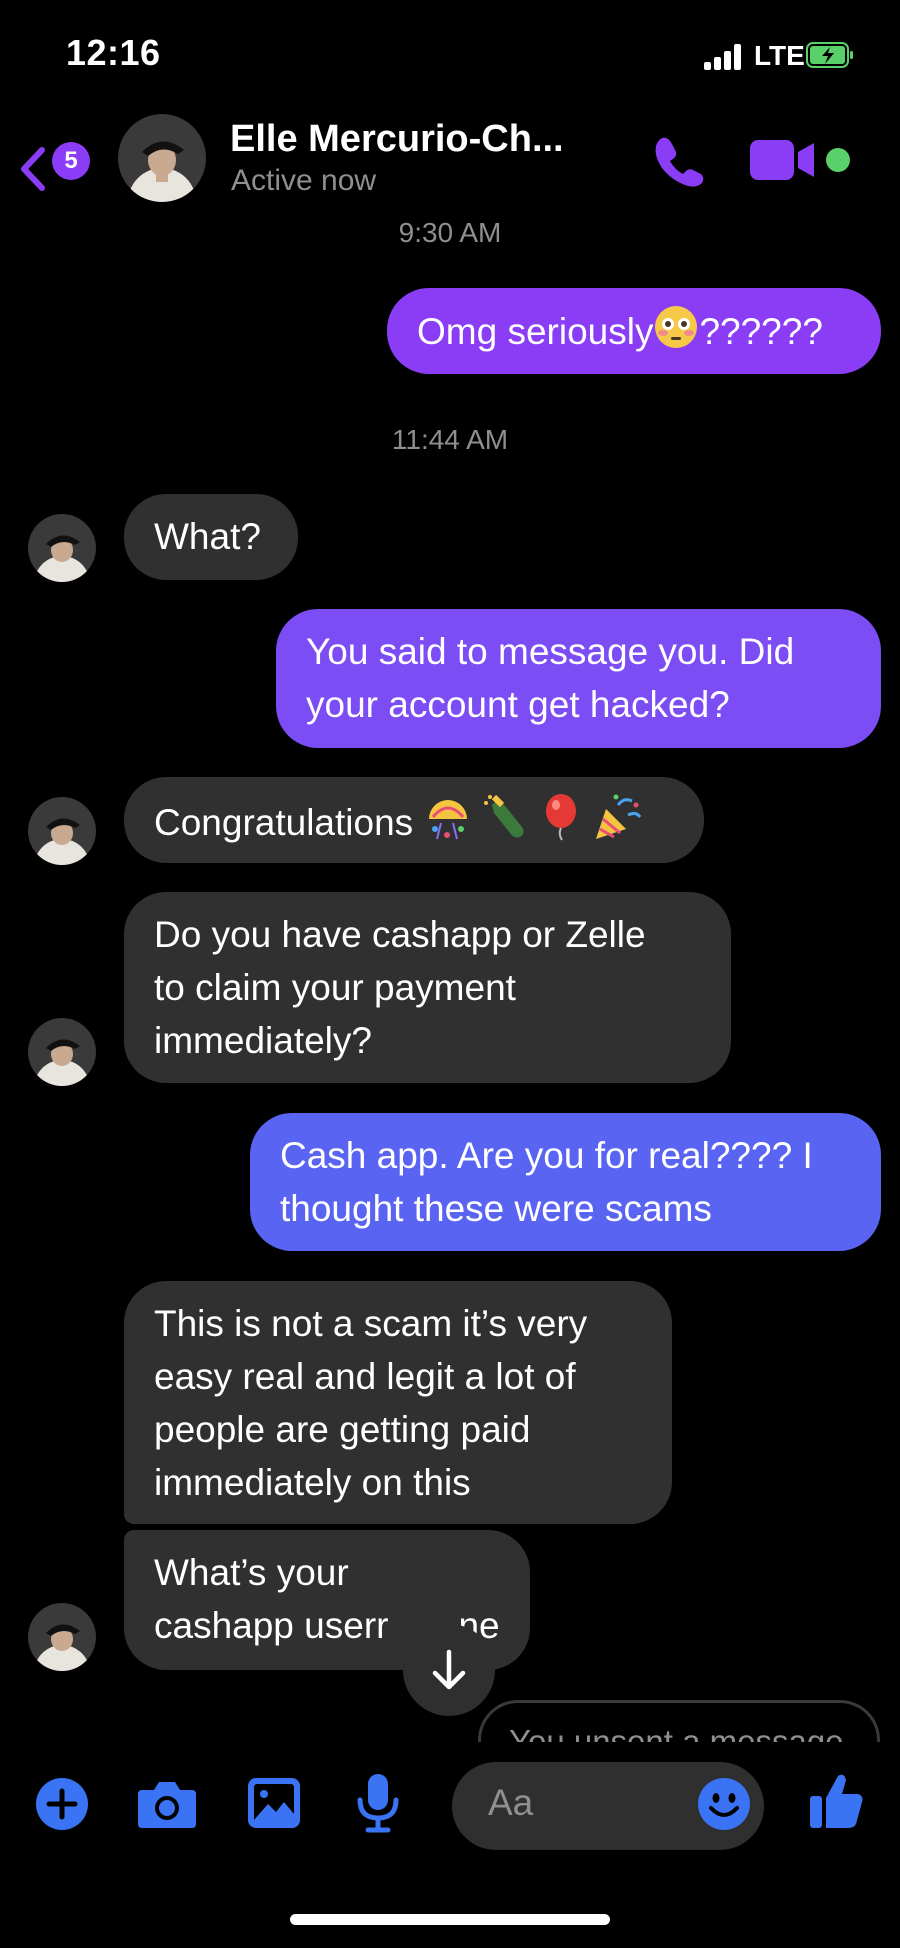 The image size is (900, 1948). What do you see at coordinates (535, 331) in the screenshot?
I see `message-text: Omg seriously` at bounding box center [535, 331].